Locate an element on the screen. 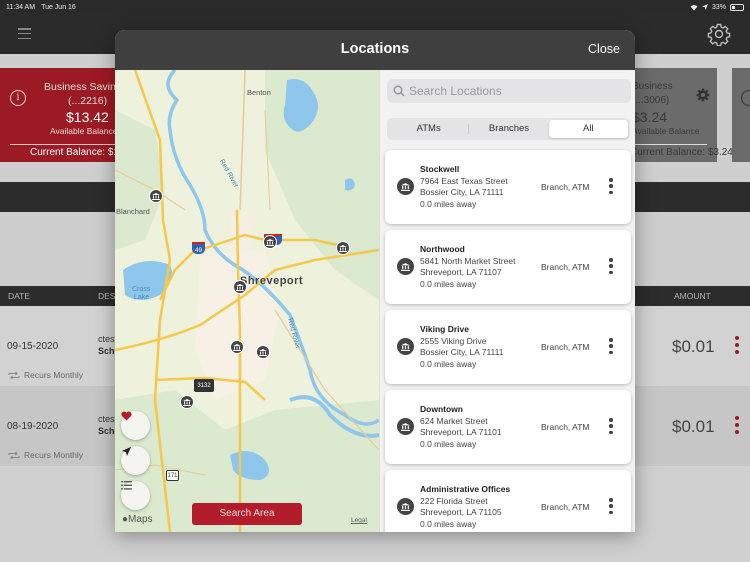  hamburger-menu-icon is located at coordinates (24, 33).